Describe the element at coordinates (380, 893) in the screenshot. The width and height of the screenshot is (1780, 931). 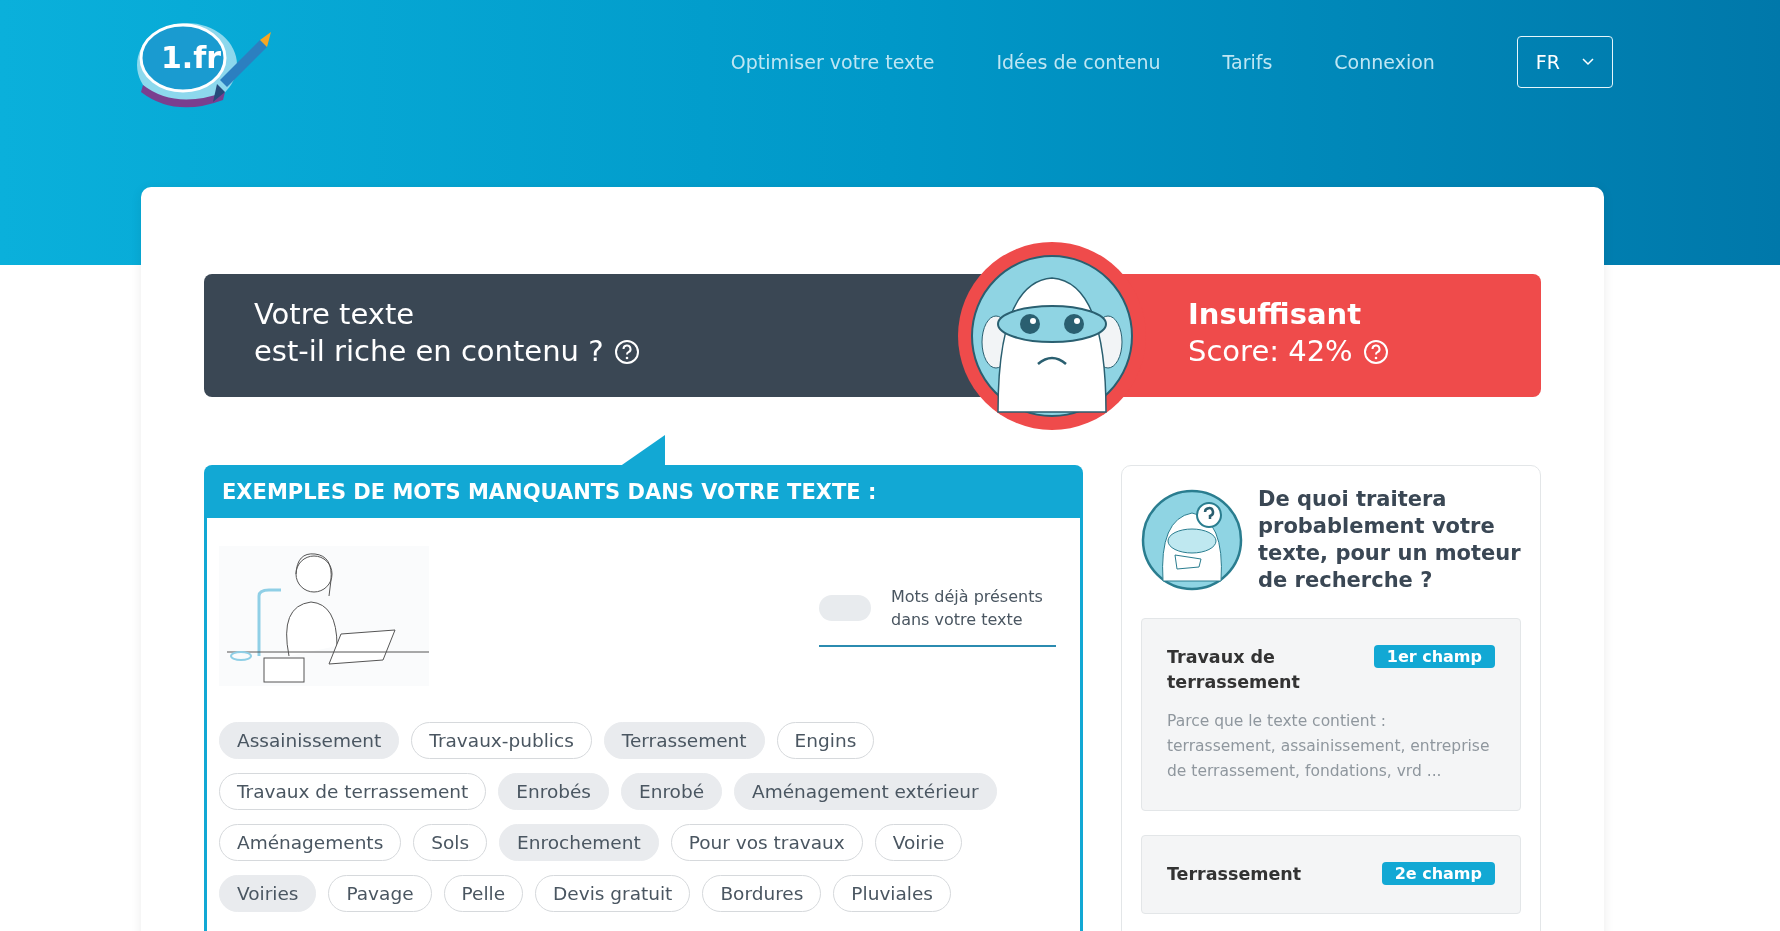
I see `keyword-tag: Pavage` at that location.